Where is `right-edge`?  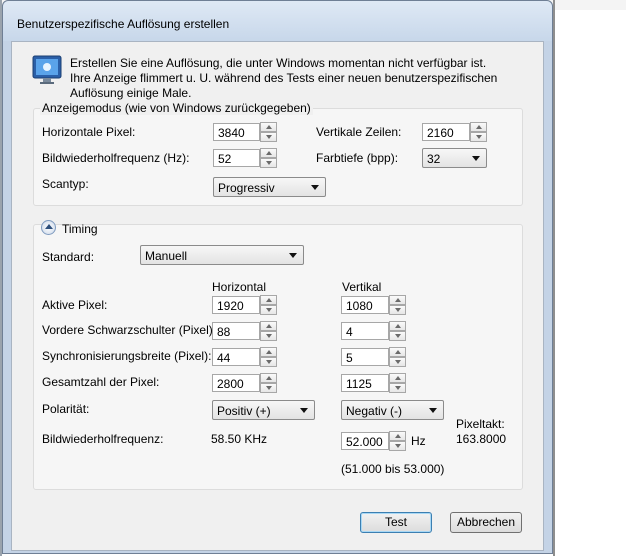
right-edge is located at coordinates (554, 278).